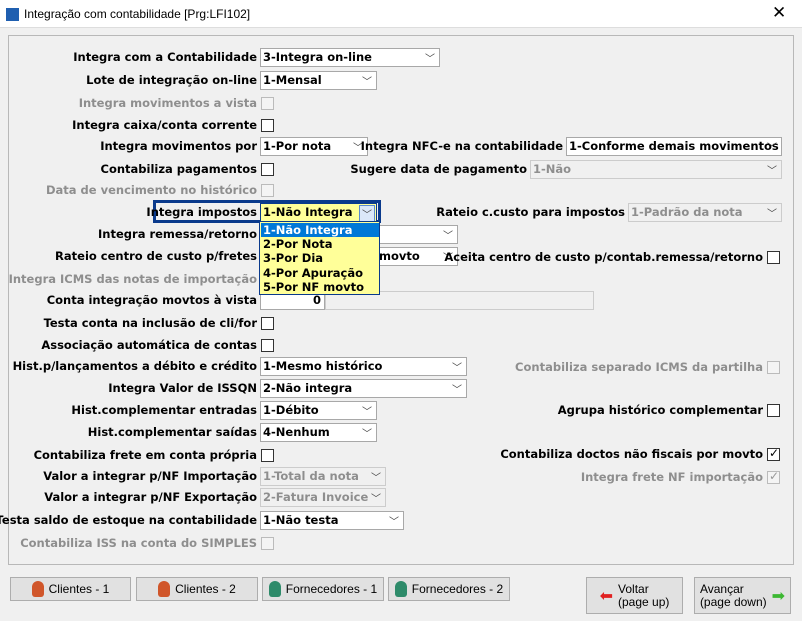  What do you see at coordinates (267, 169) in the screenshot?
I see `pagamentos-checkbox` at bounding box center [267, 169].